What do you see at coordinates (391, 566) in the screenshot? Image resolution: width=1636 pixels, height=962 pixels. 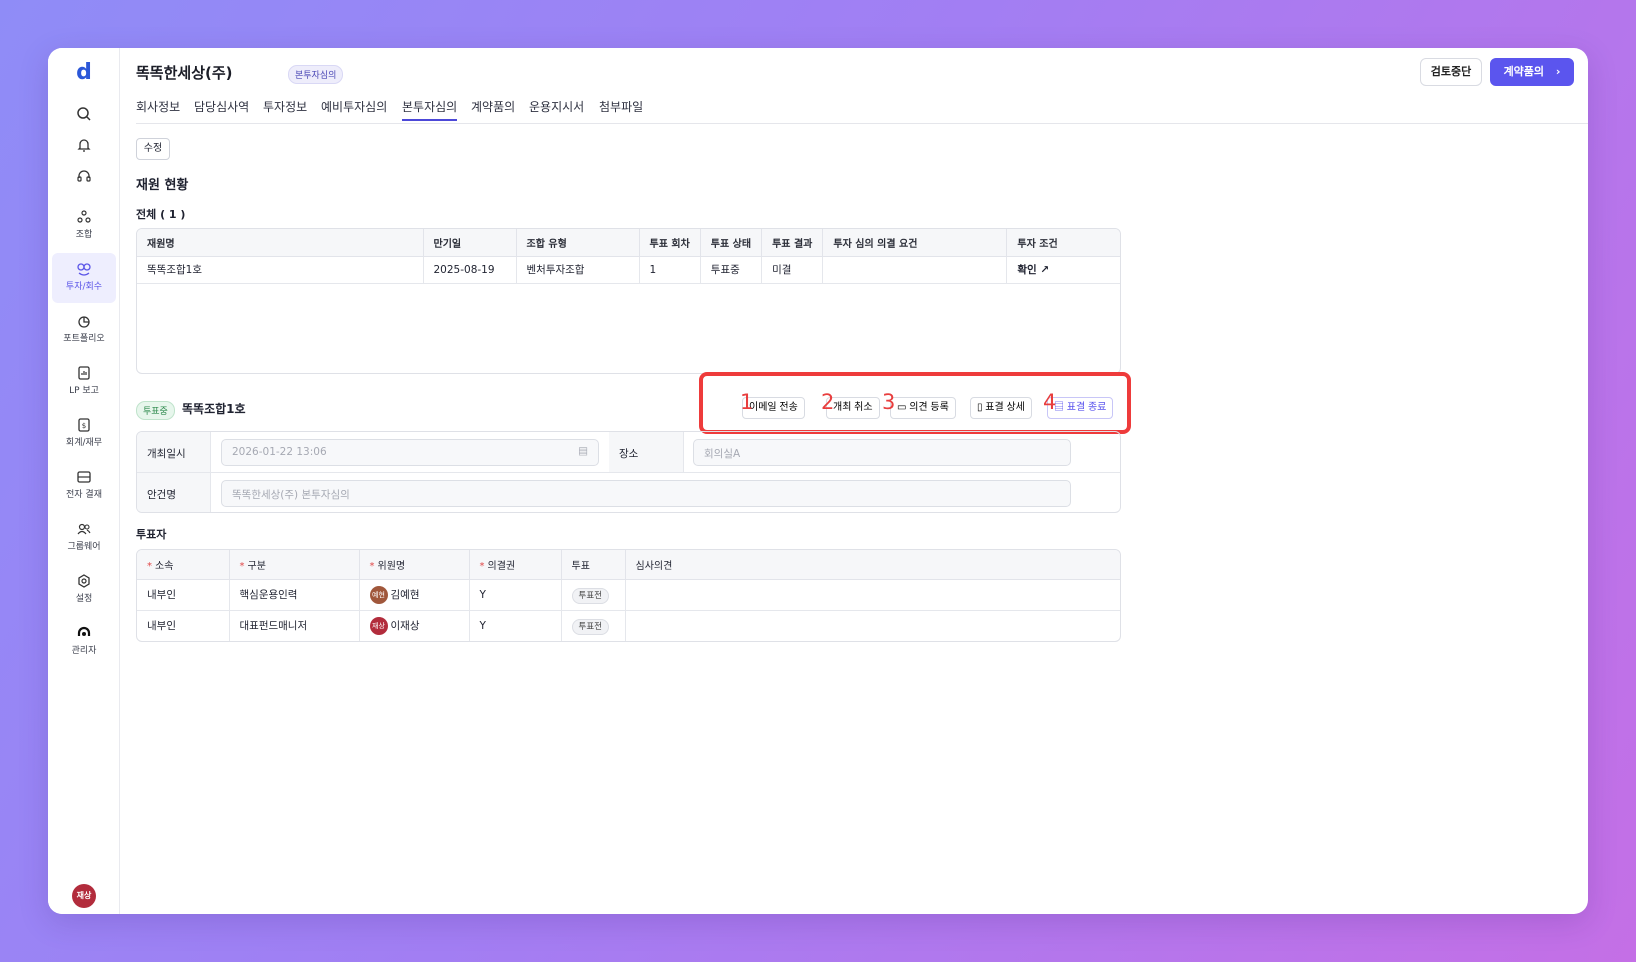 I see `column-header-label: 위원명` at bounding box center [391, 566].